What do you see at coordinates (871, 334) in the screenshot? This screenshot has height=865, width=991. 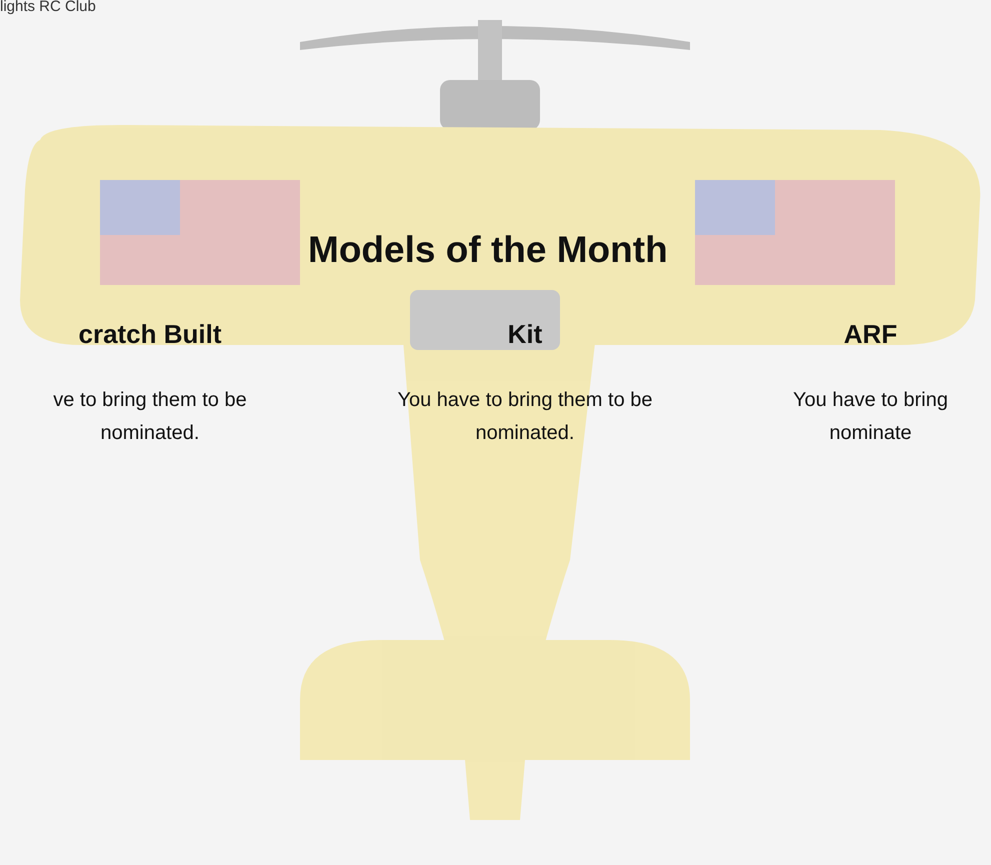 I see `category-title: ARF` at bounding box center [871, 334].